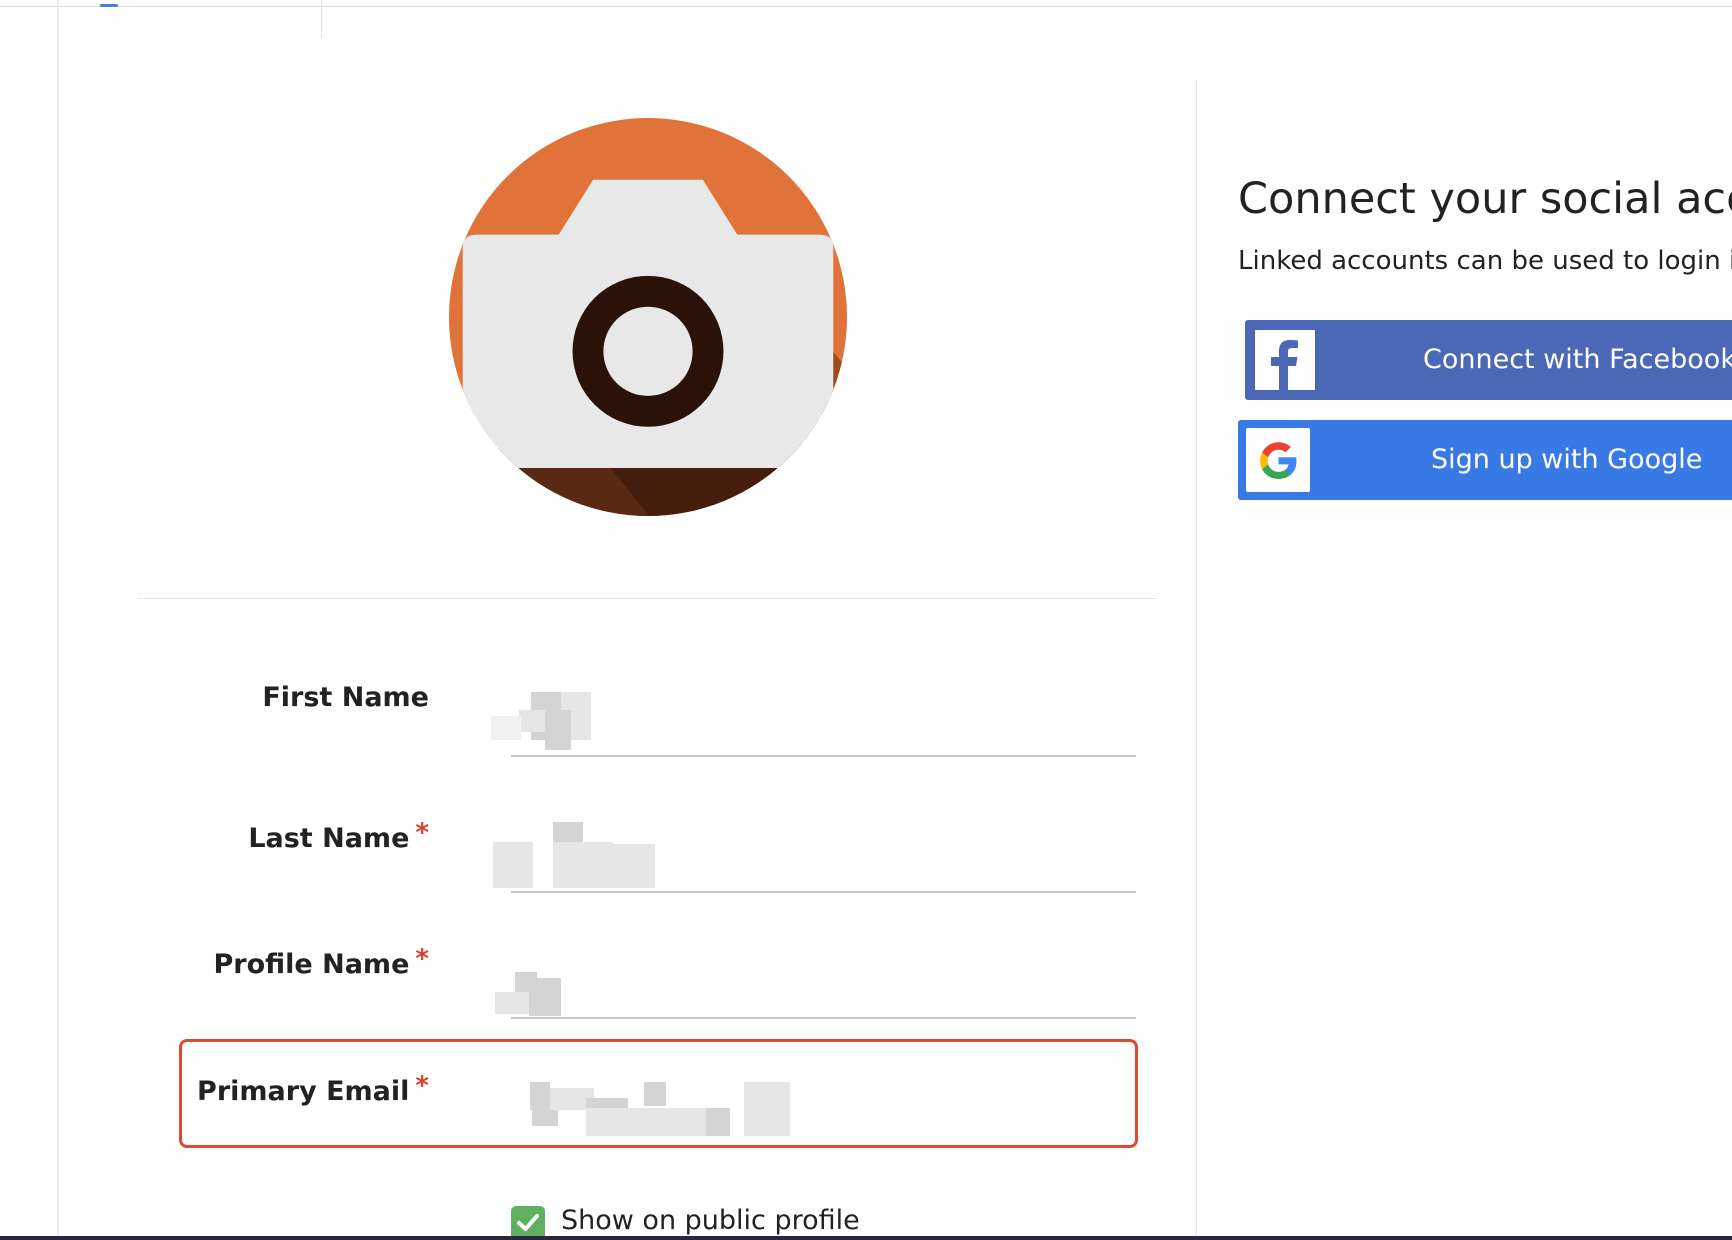 The image size is (1732, 1240). What do you see at coordinates (109, 5) in the screenshot?
I see `active-tab-indicator` at bounding box center [109, 5].